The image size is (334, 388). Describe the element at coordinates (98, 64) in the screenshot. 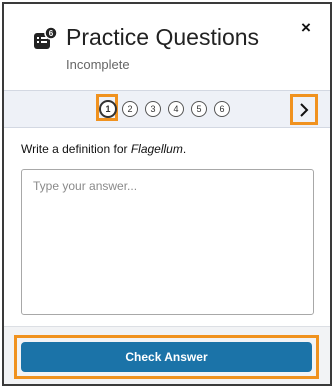

I see `completion-status: Incomplete` at that location.